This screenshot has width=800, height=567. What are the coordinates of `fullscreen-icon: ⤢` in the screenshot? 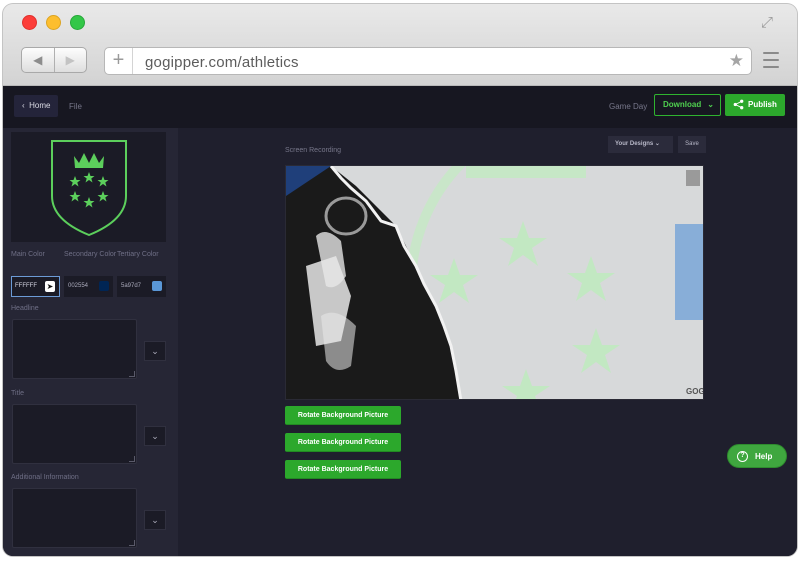 It's located at (767, 23).